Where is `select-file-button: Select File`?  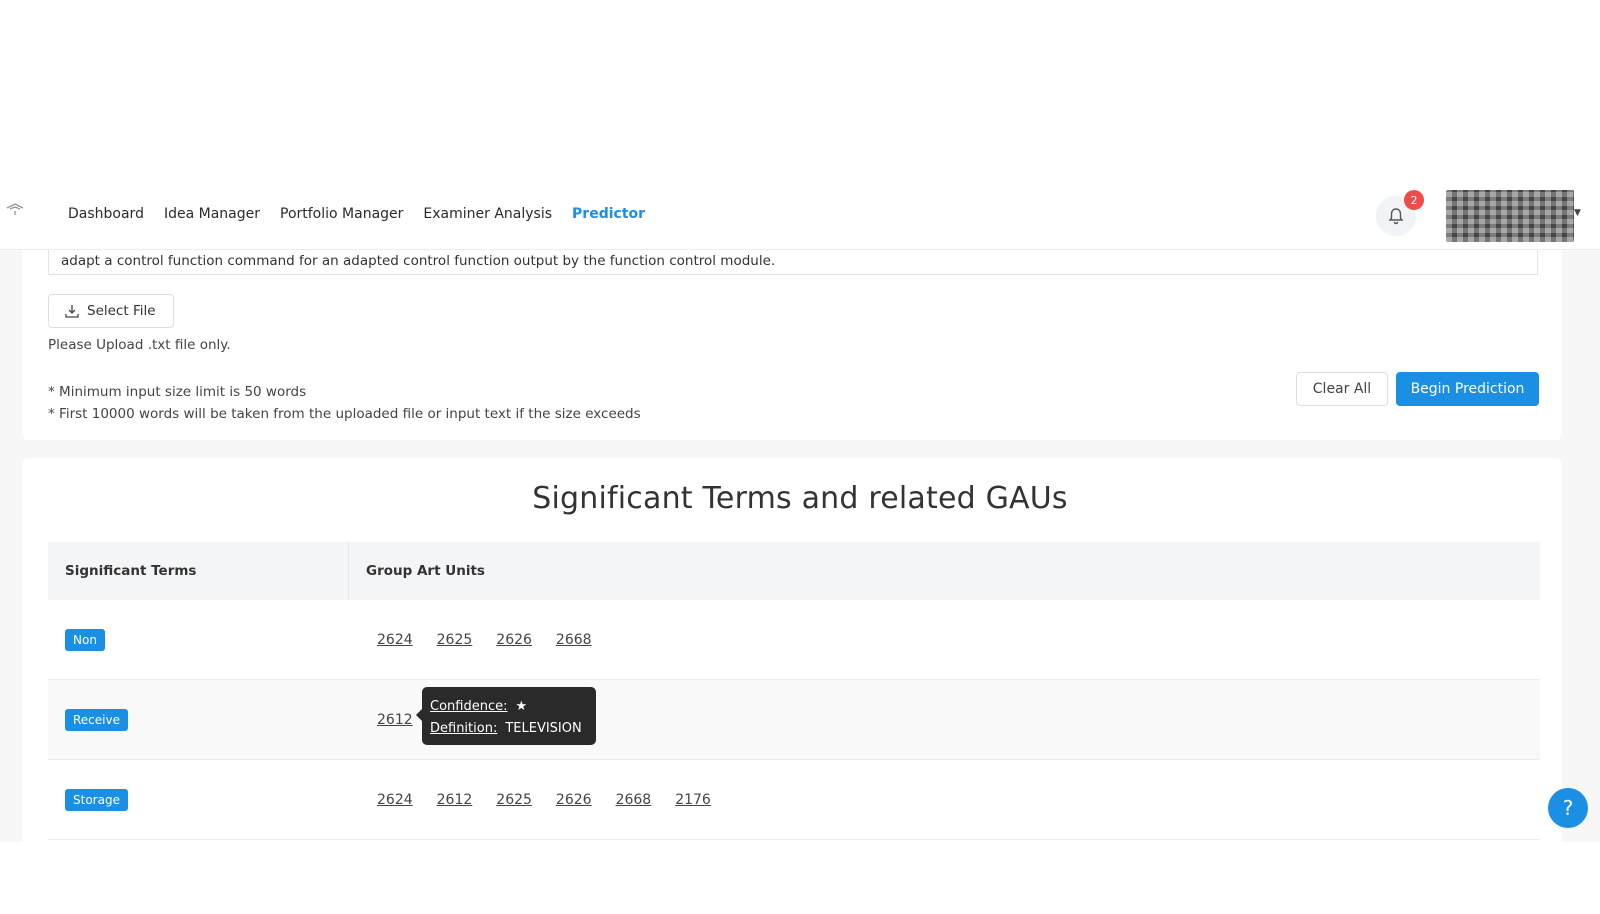 select-file-button: Select File is located at coordinates (111, 311).